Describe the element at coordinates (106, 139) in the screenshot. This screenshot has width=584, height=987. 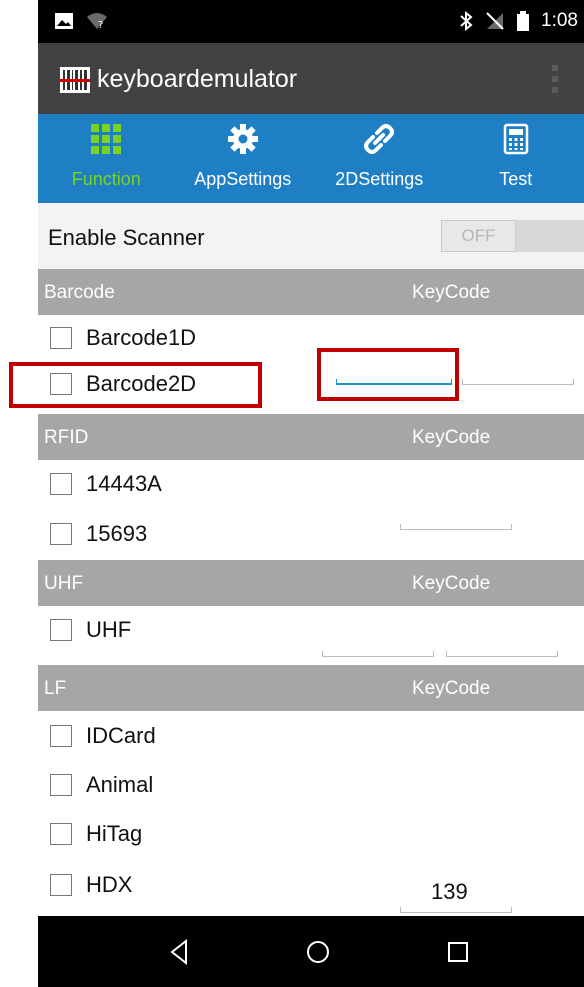
I see `grid-icon` at that location.